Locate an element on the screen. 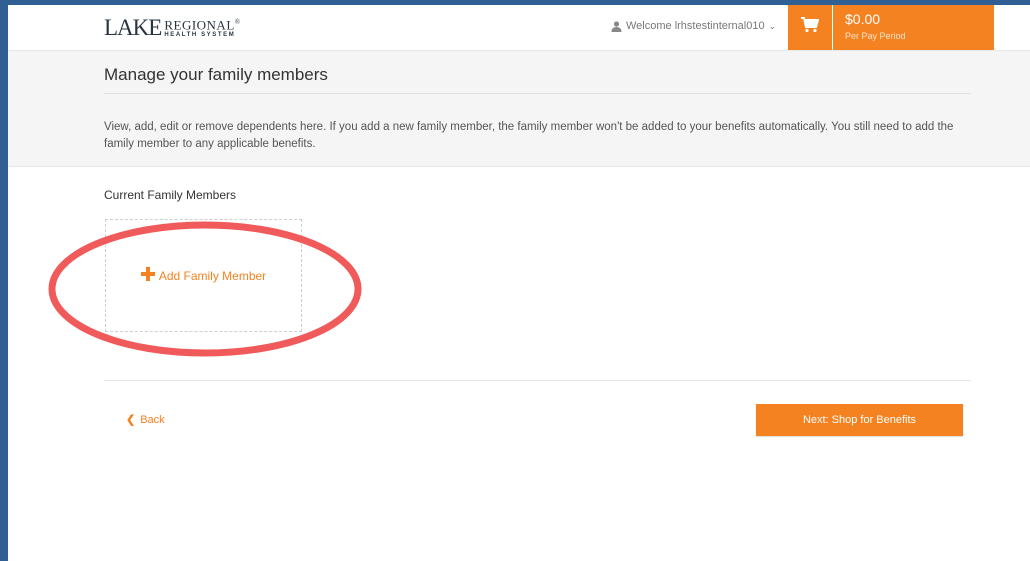  page-title: Manage your family members is located at coordinates (216, 74).